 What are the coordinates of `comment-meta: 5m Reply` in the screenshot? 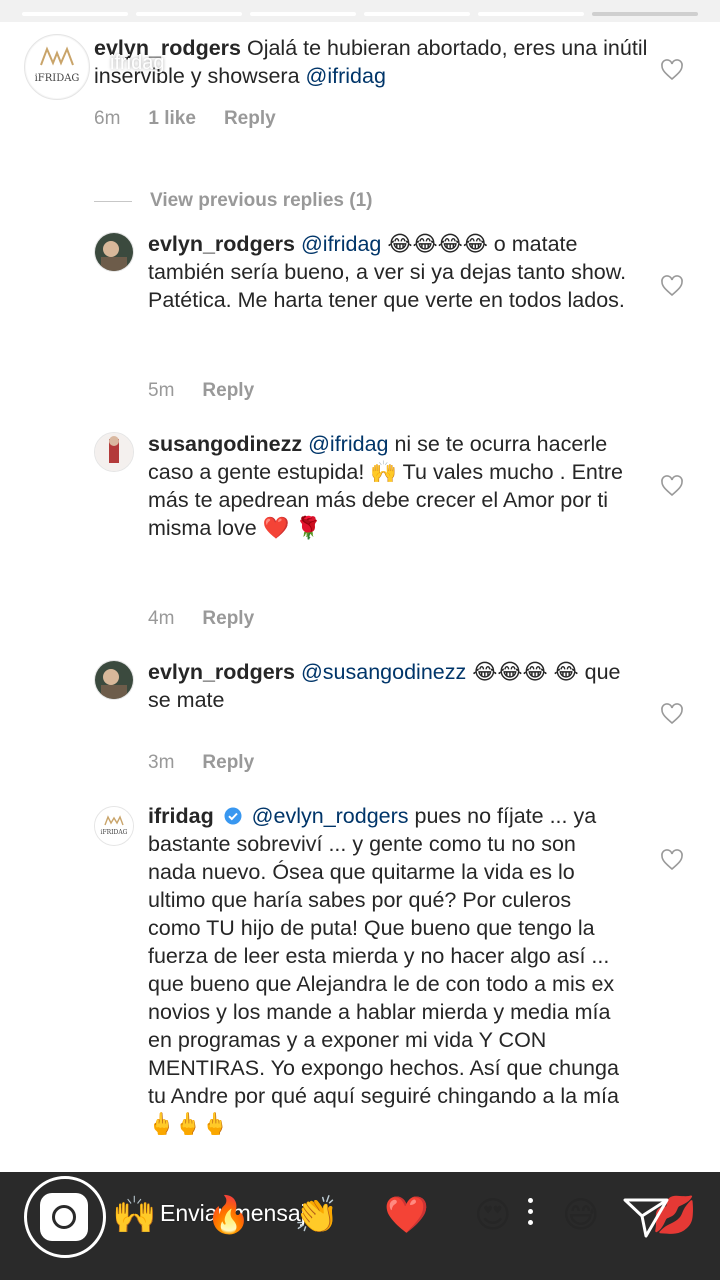 It's located at (201, 391).